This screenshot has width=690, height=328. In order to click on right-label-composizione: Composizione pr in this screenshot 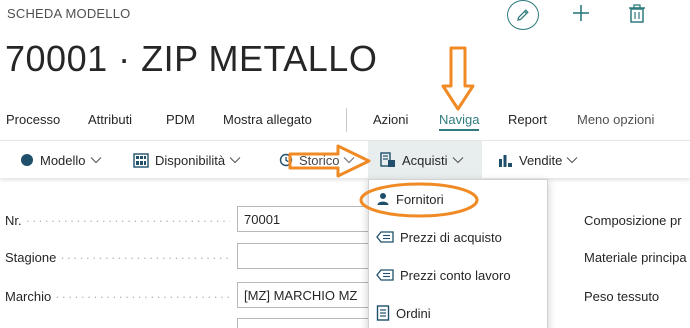, I will do `click(633, 220)`.